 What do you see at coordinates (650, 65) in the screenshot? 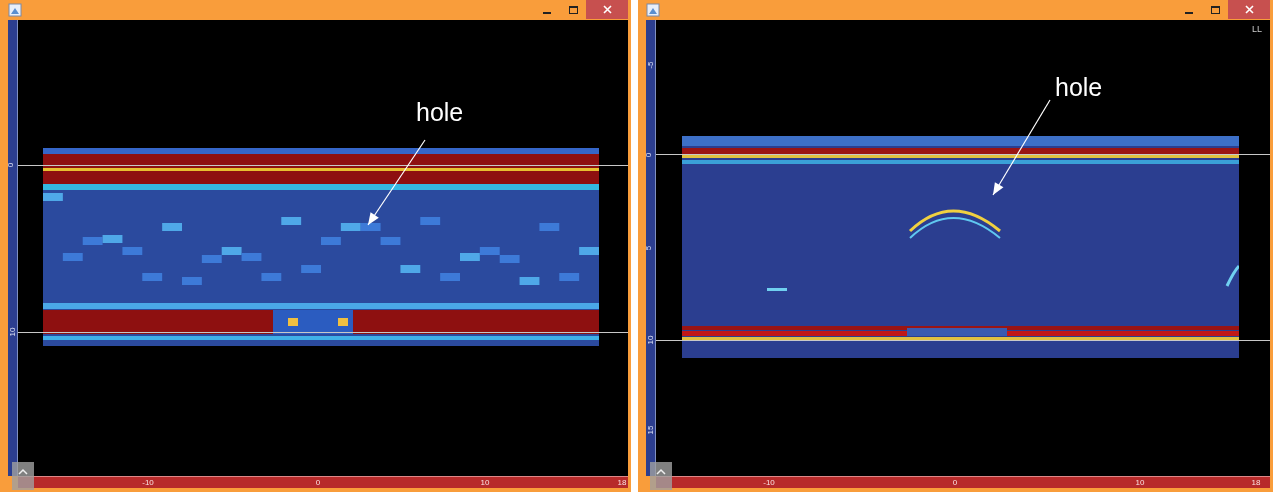
I see `ruler-label: -5` at bounding box center [650, 65].